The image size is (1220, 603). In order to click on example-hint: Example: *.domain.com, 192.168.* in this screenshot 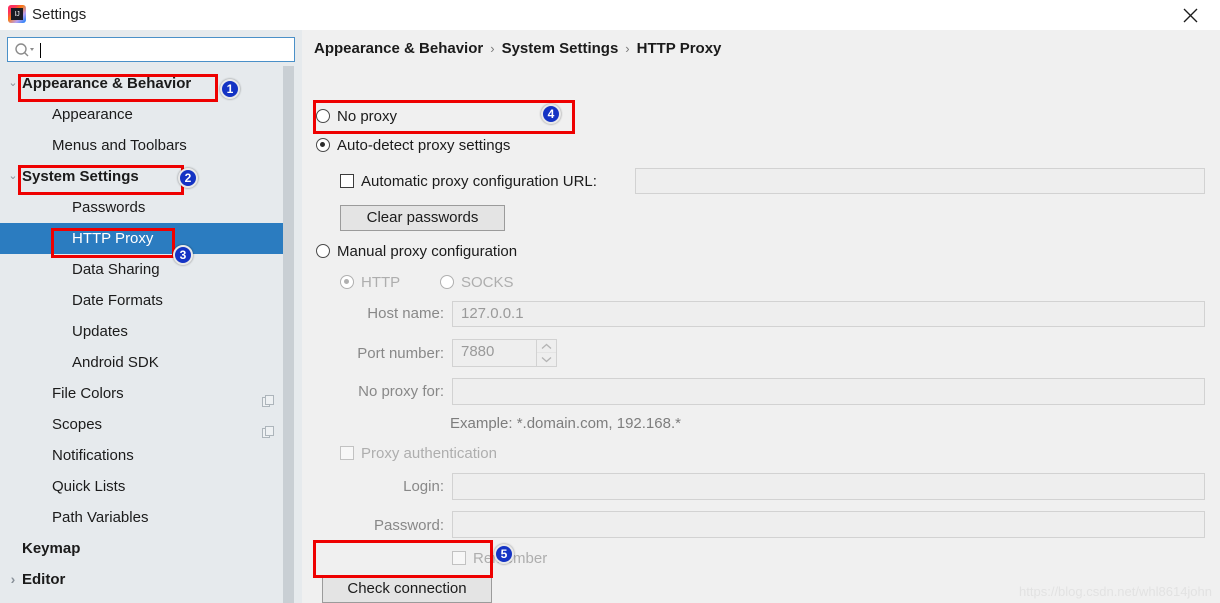, I will do `click(565, 423)`.